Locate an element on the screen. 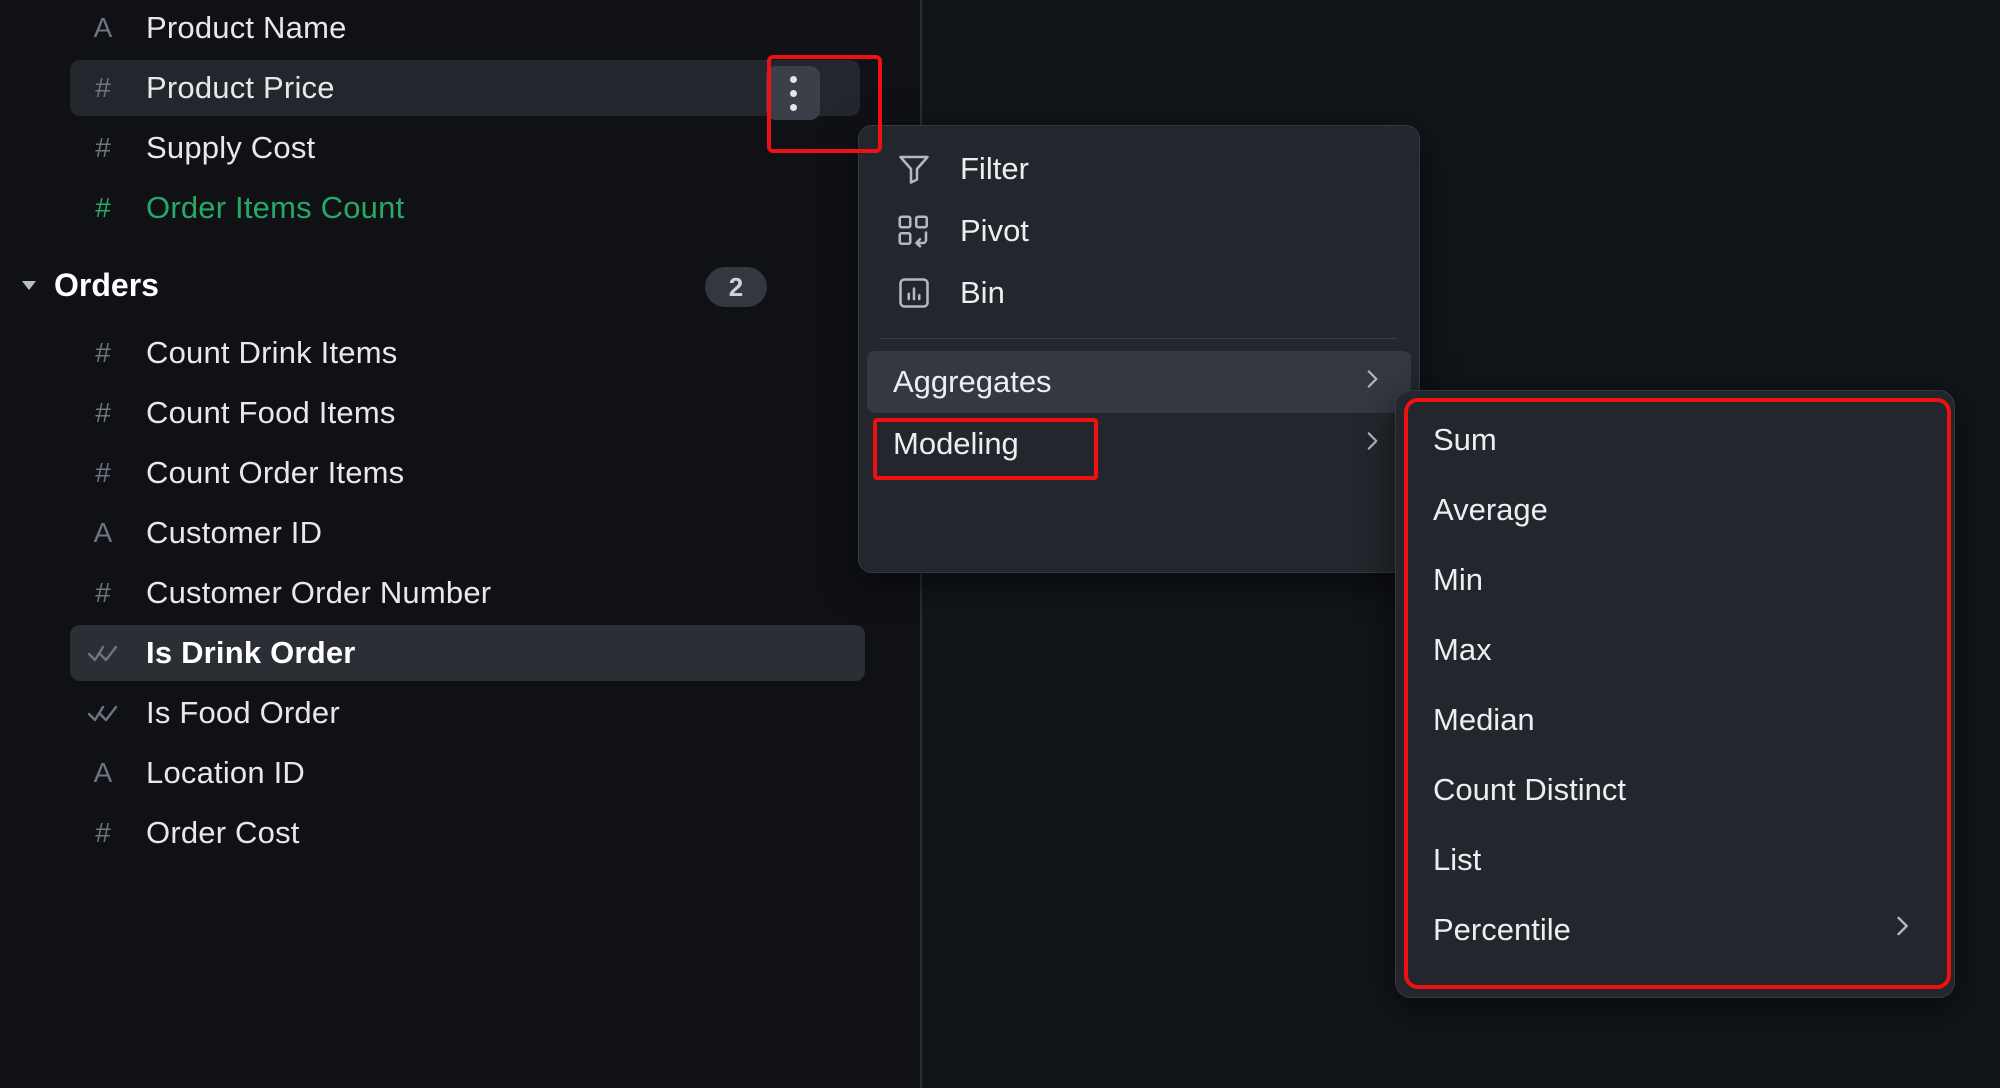 This screenshot has width=2000, height=1088. sidebar-field-count-drink-items: # Count Drink Items is located at coordinates (465, 353).